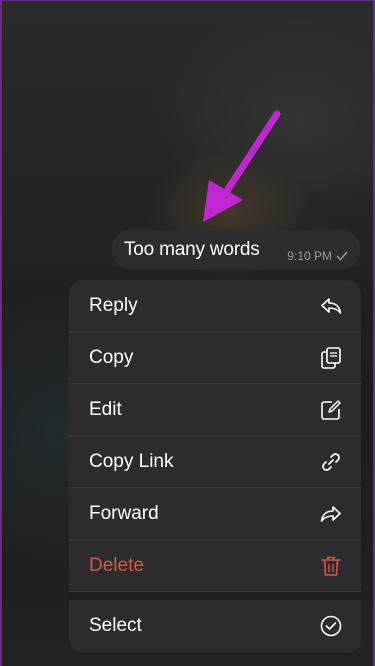 The image size is (375, 666). Describe the element at coordinates (105, 409) in the screenshot. I see `menu-item-label: Edit` at that location.